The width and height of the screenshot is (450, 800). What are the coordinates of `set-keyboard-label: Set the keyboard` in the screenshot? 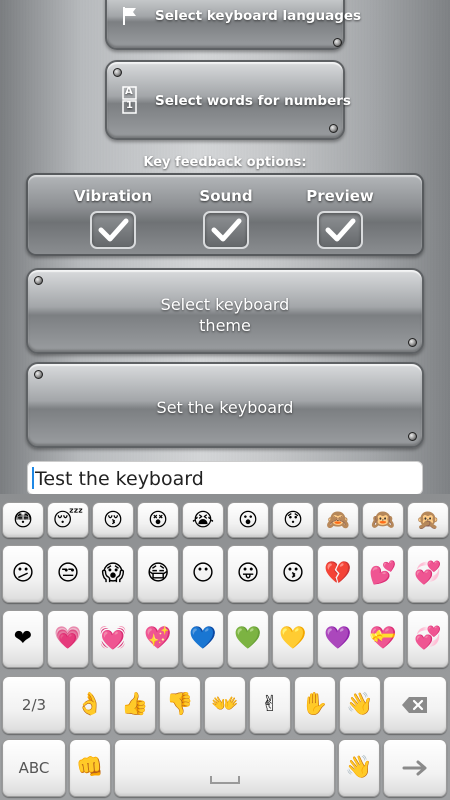 It's located at (225, 407).